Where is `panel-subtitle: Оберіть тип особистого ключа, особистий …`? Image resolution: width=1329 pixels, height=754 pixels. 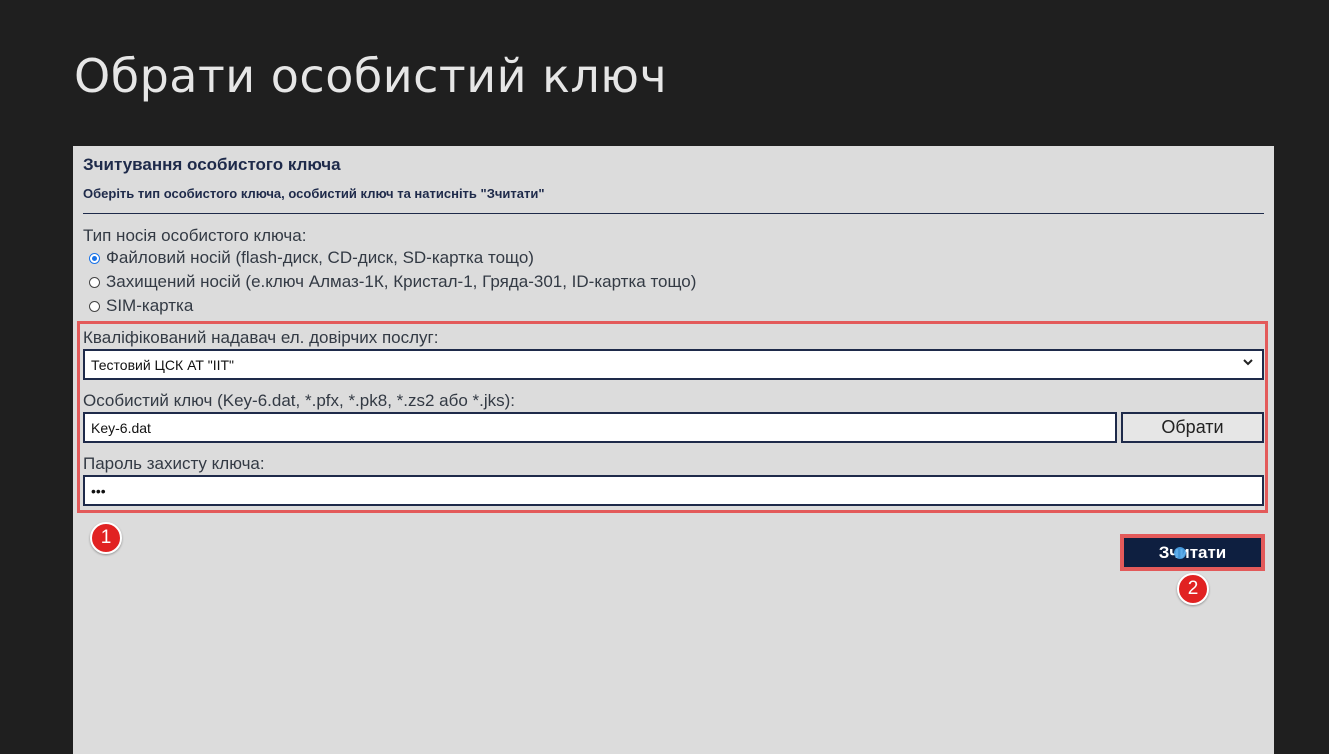
panel-subtitle: Оберіть тип особистого ключа, особистий … is located at coordinates (314, 193).